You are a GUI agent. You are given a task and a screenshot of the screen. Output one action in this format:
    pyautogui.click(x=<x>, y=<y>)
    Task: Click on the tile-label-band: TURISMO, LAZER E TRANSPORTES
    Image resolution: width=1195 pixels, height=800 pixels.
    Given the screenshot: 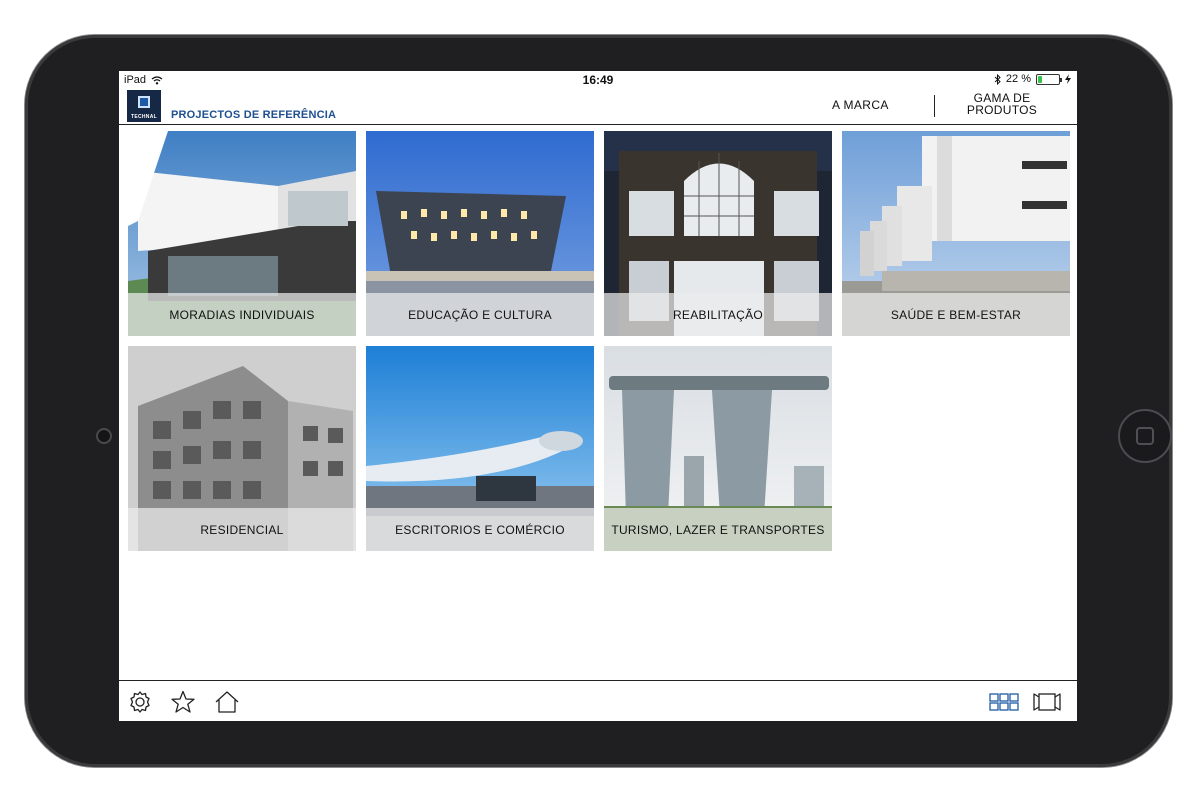 What is the action you would take?
    pyautogui.click(x=718, y=529)
    